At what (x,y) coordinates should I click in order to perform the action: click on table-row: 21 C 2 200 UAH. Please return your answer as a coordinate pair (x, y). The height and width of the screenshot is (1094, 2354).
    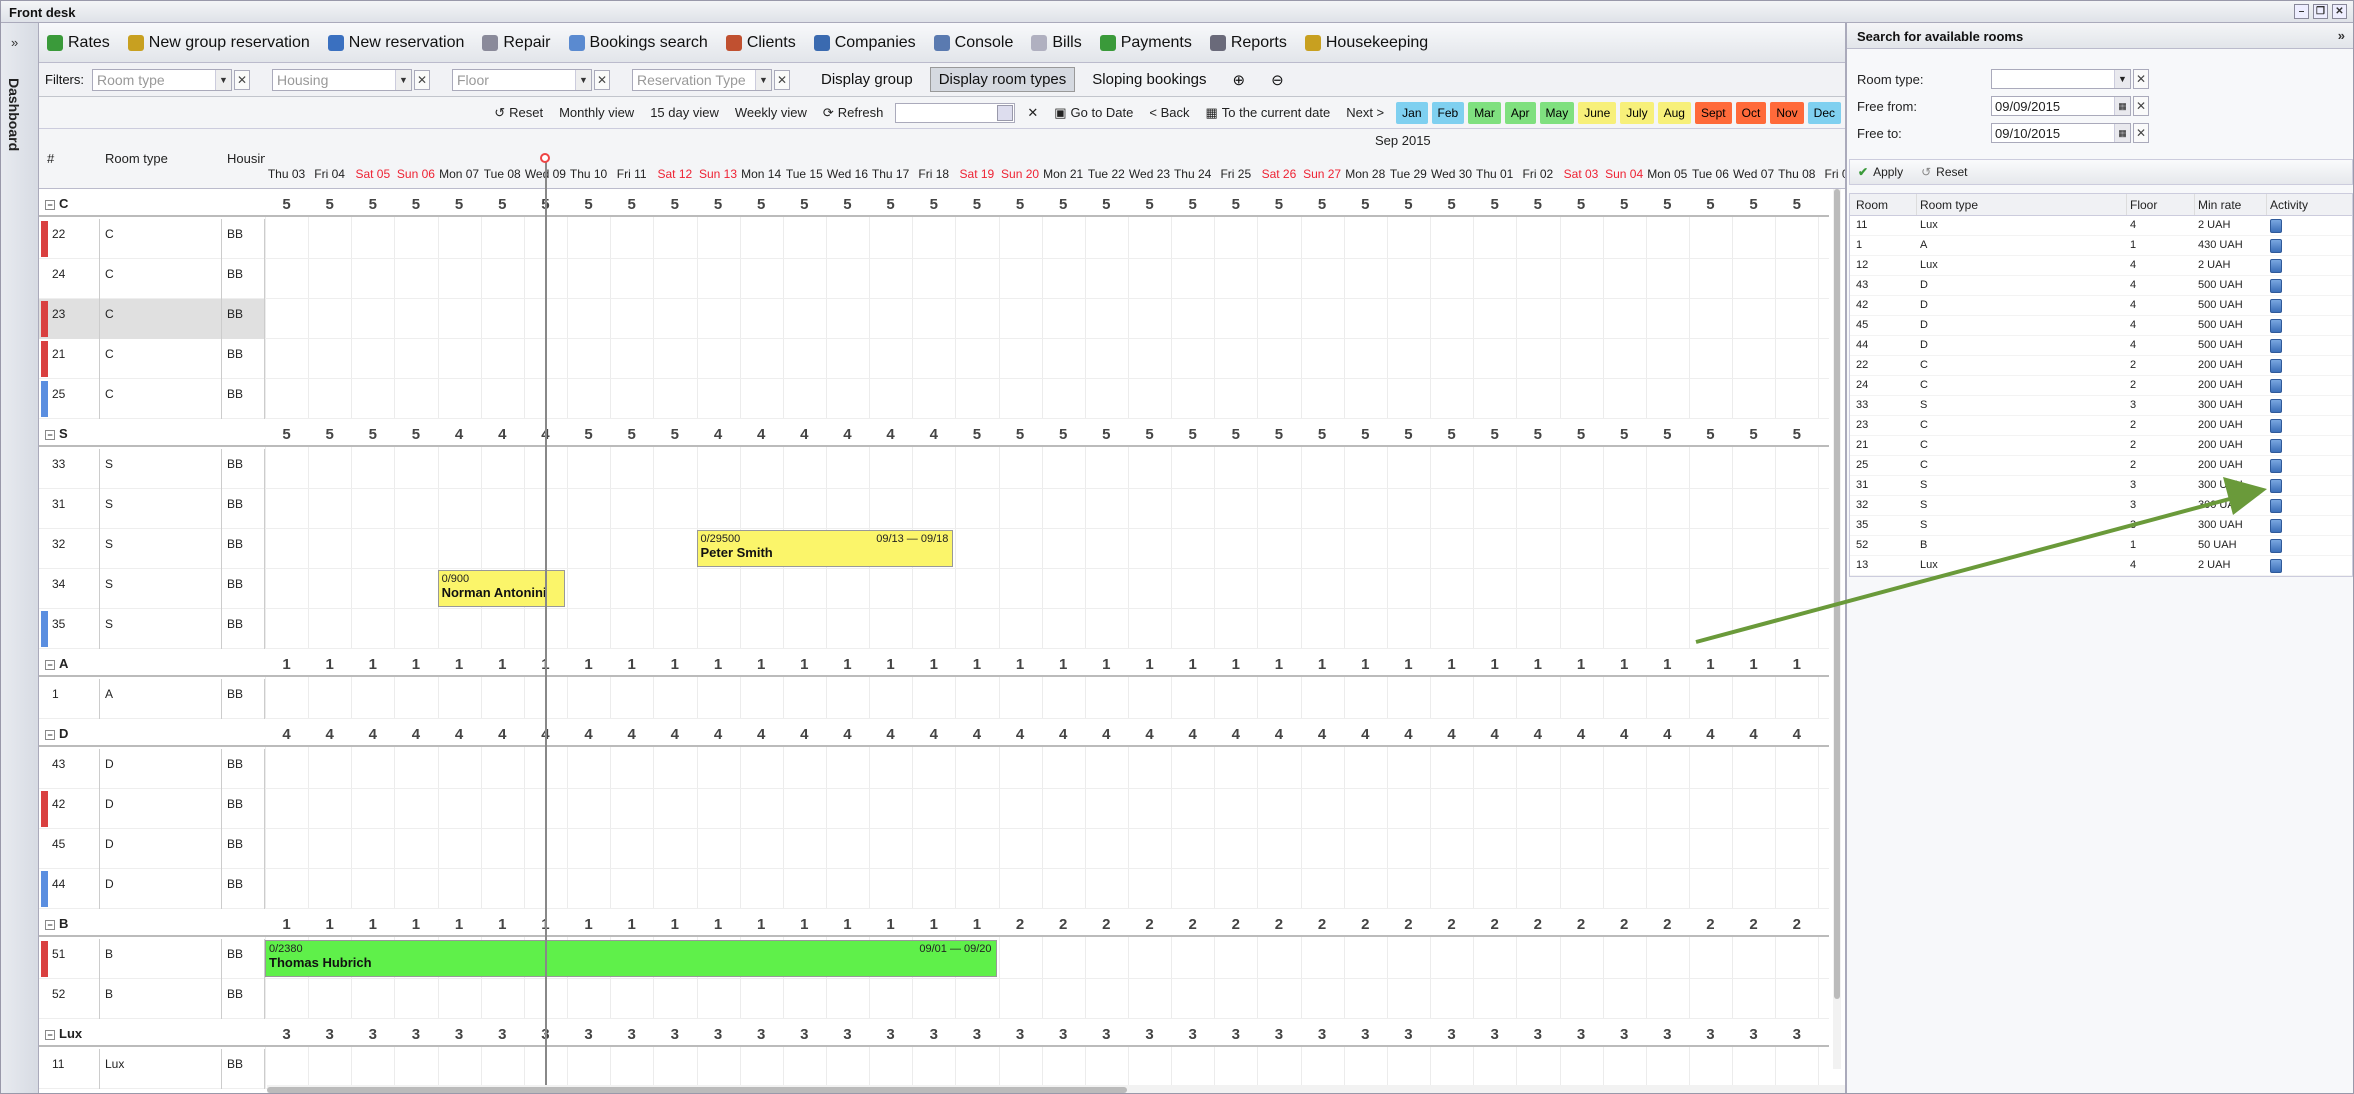
    Looking at the image, I should click on (2101, 446).